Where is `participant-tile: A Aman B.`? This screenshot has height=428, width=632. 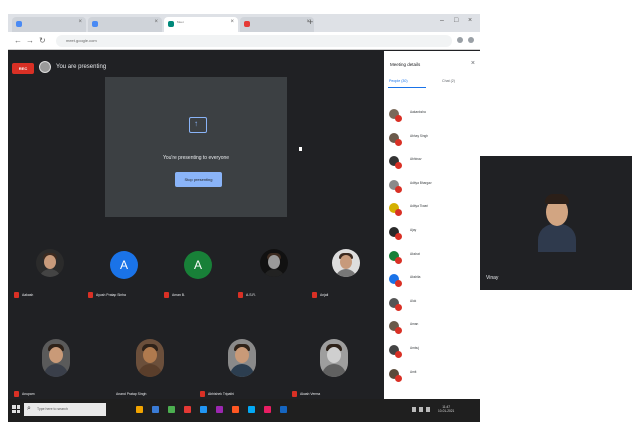 participant-tile: A Aman B. is located at coordinates (198, 266).